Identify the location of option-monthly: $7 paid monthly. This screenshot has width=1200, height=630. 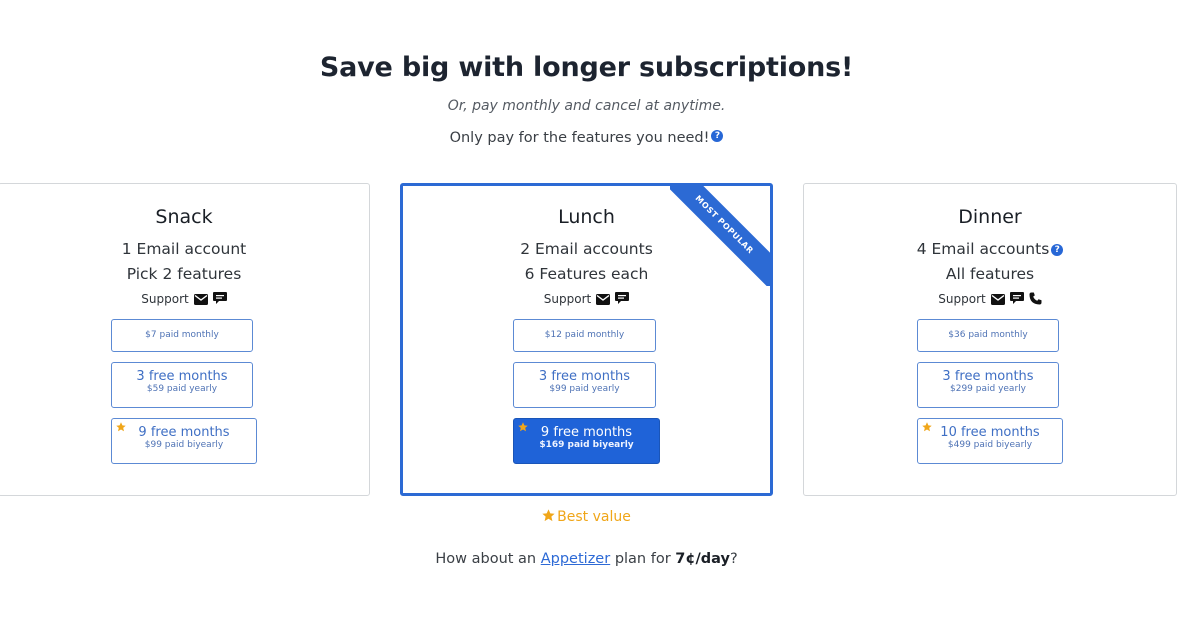
(182, 335).